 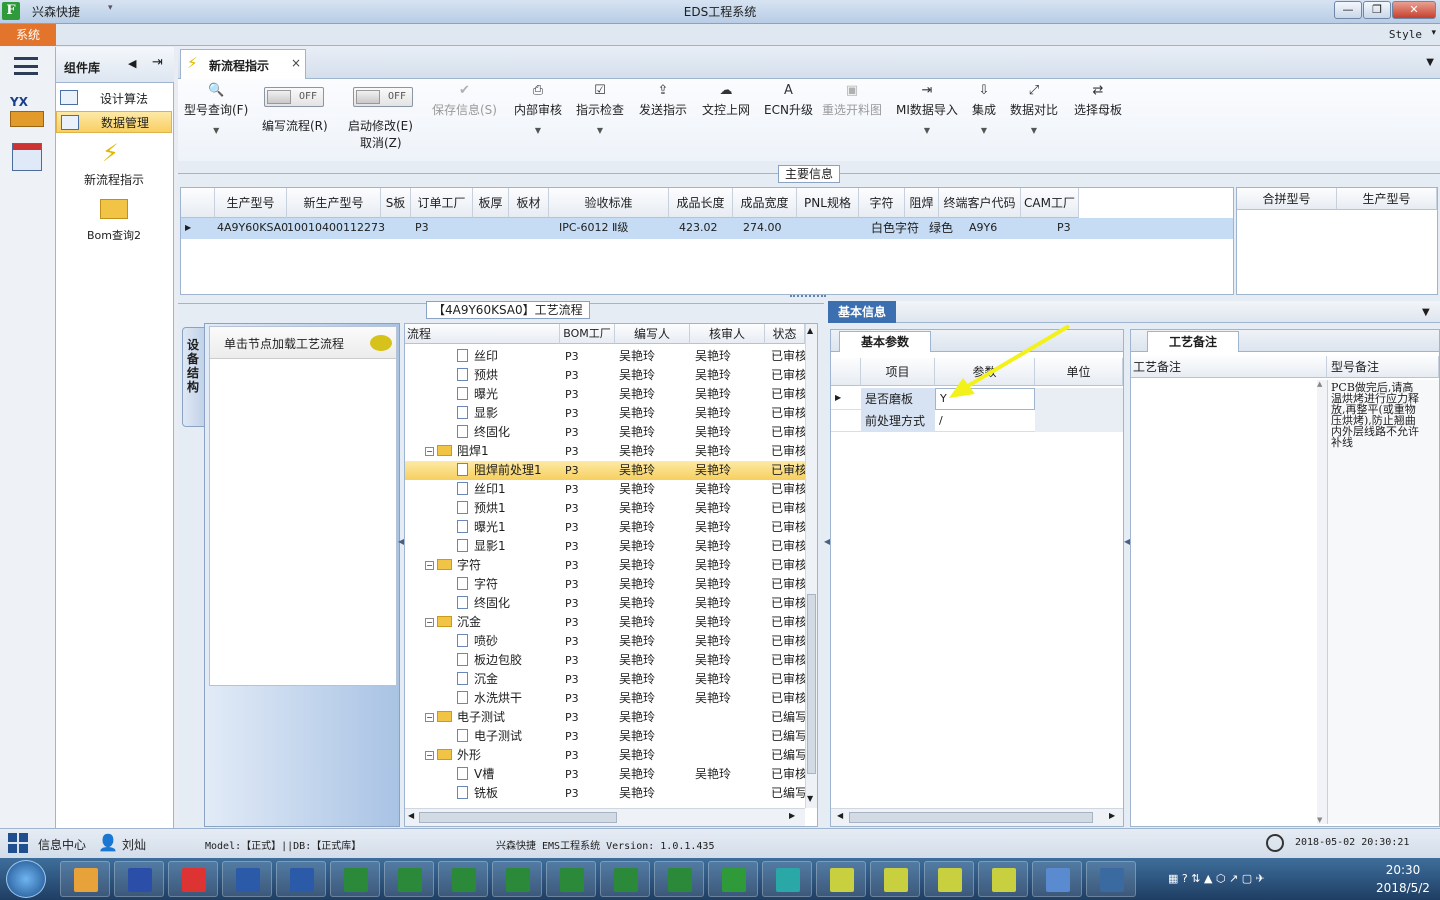 I want to click on table-row: 电子测试 P3 吴艳玲 已编写, so click(x=605, y=736).